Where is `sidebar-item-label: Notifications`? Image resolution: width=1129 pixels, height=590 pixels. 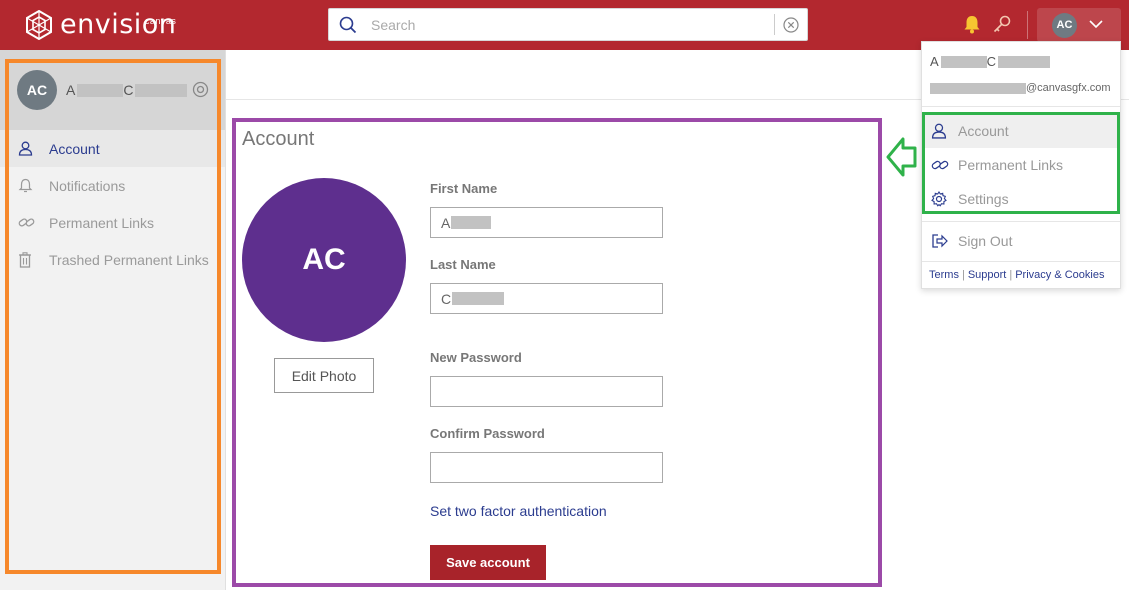 sidebar-item-label: Notifications is located at coordinates (87, 186).